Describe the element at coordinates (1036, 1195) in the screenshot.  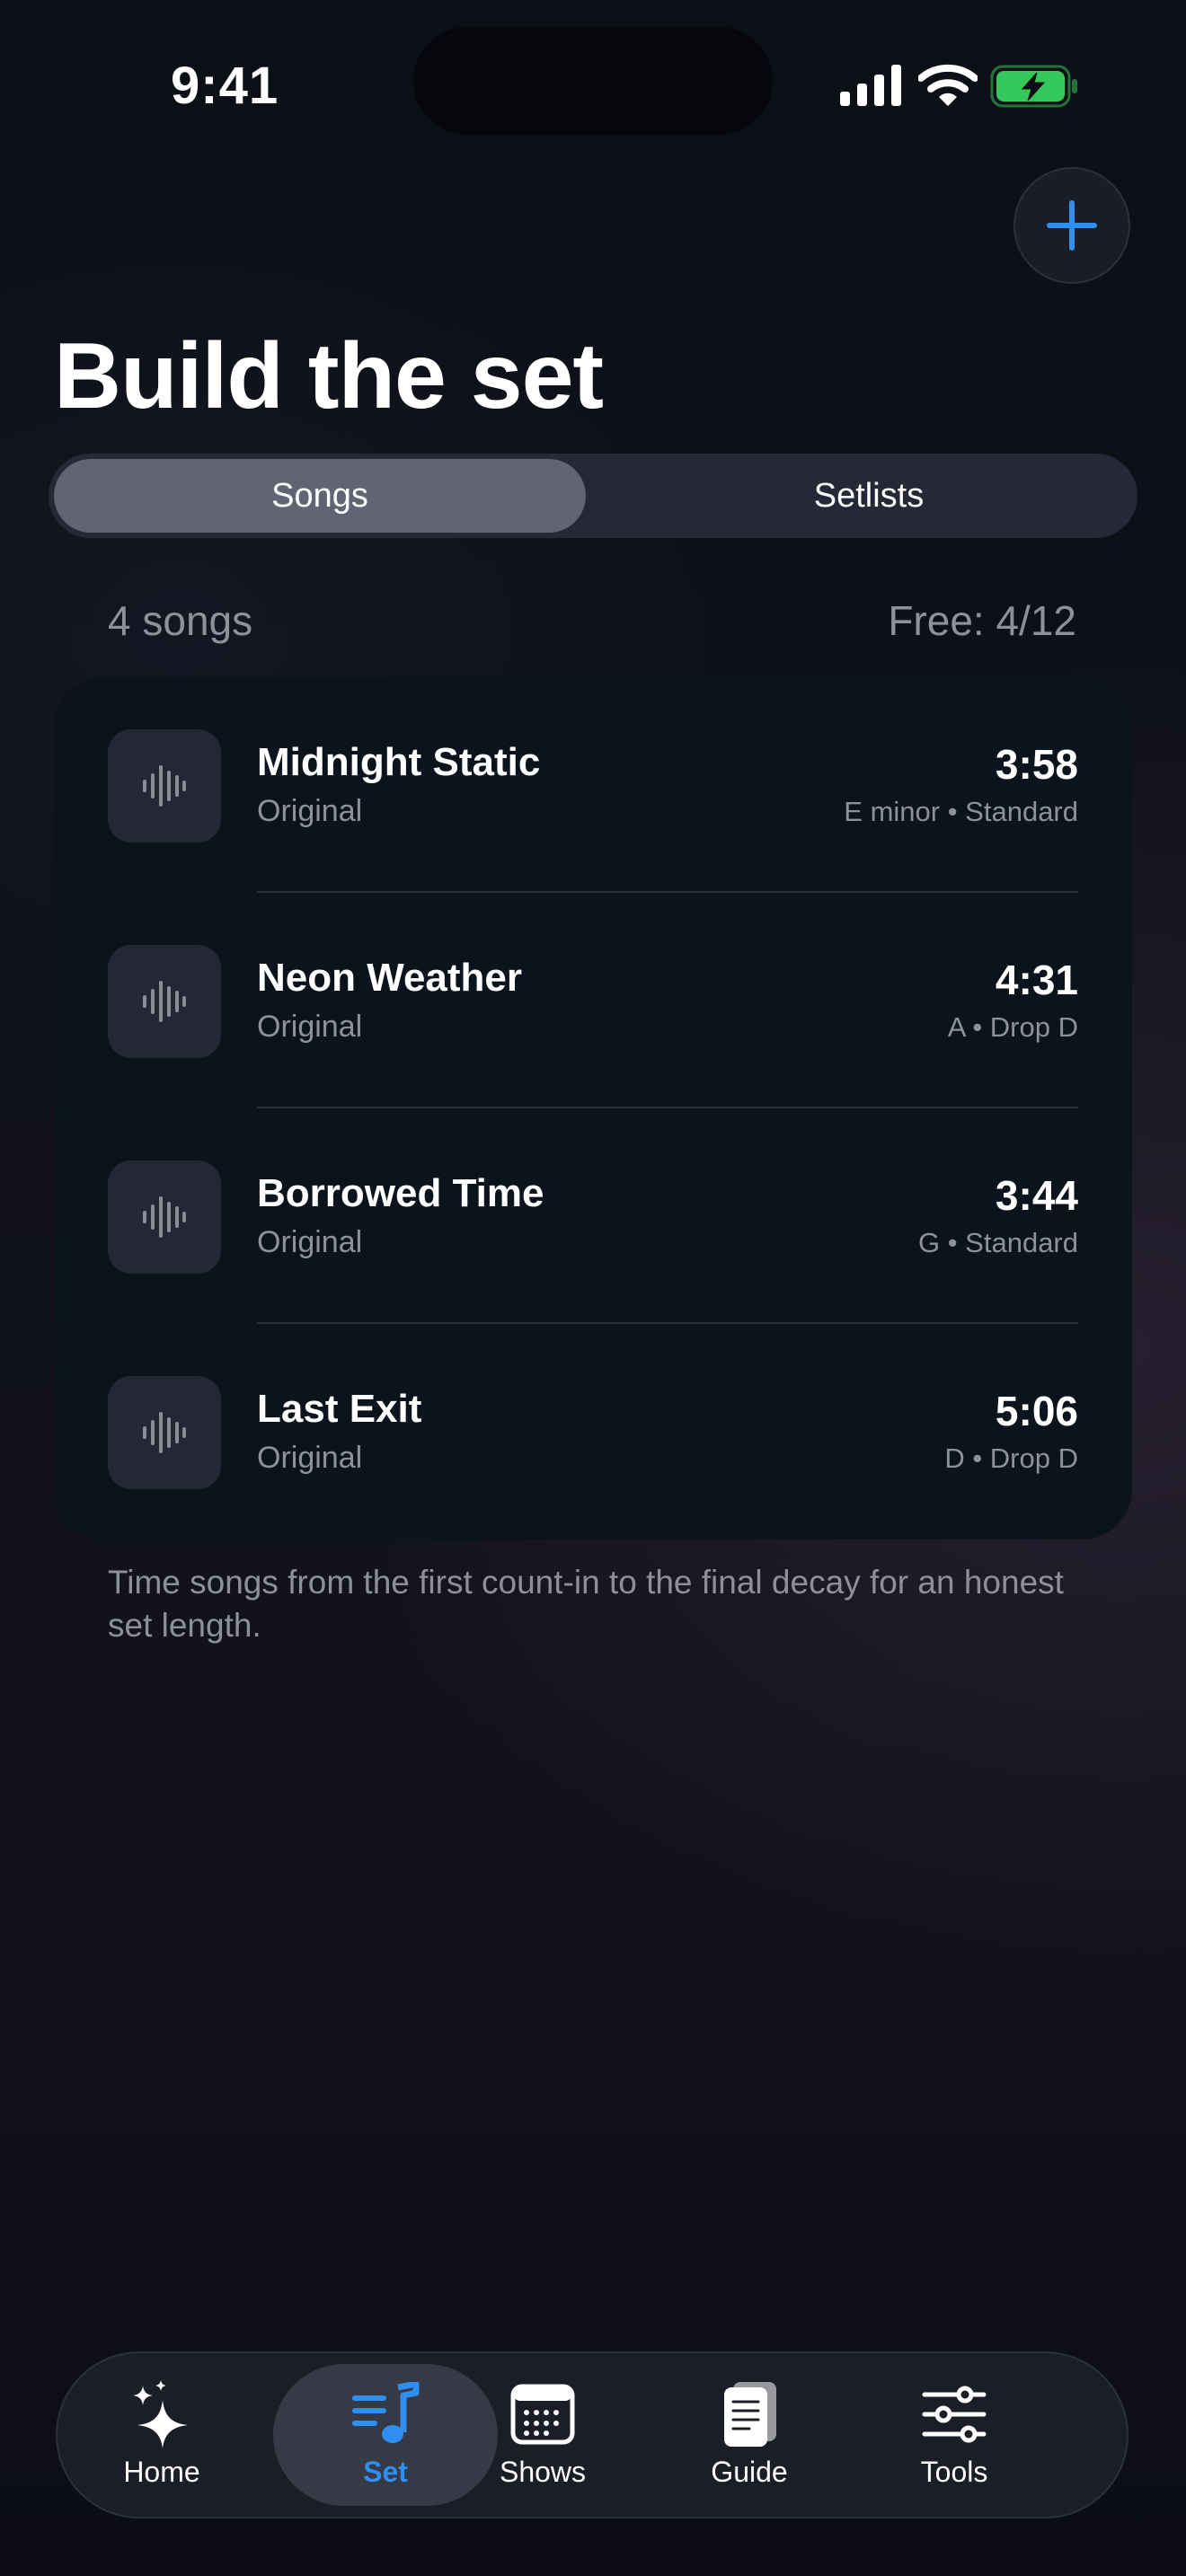
I see `song-duration: 3:44` at that location.